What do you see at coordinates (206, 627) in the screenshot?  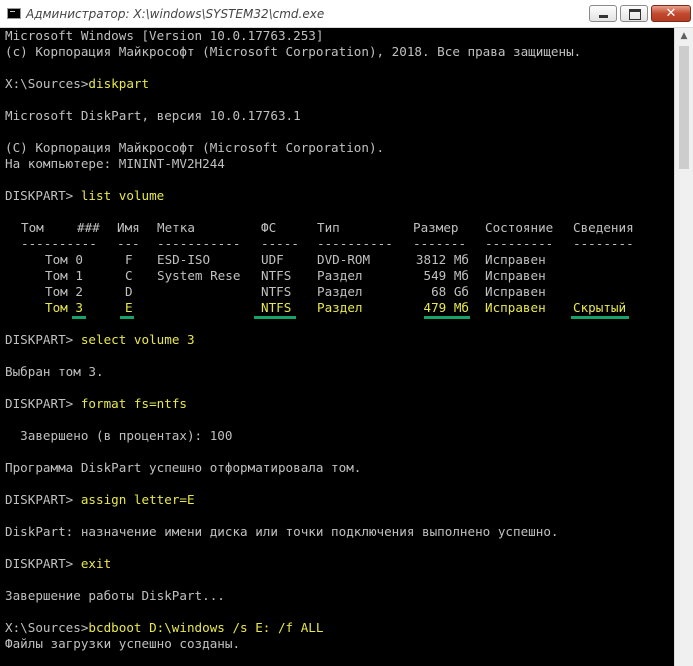 I see `command-text: bcdboot D:\windows /s E: /f ALL` at bounding box center [206, 627].